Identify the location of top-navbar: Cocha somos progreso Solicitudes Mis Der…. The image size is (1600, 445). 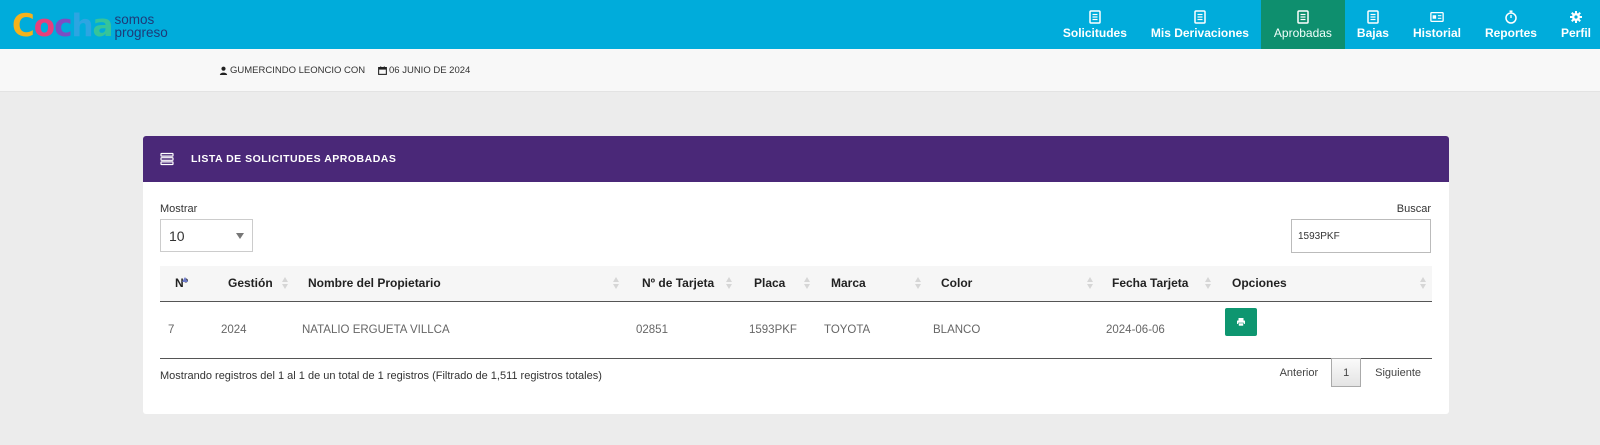
(800, 24).